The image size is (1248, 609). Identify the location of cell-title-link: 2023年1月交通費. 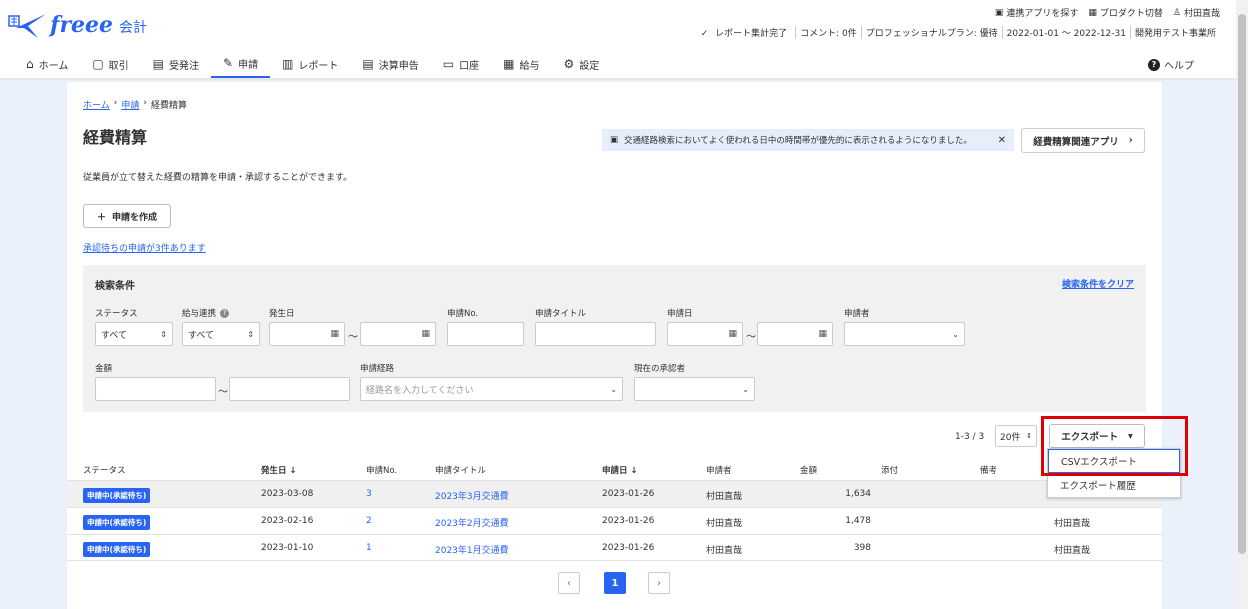
(472, 549).